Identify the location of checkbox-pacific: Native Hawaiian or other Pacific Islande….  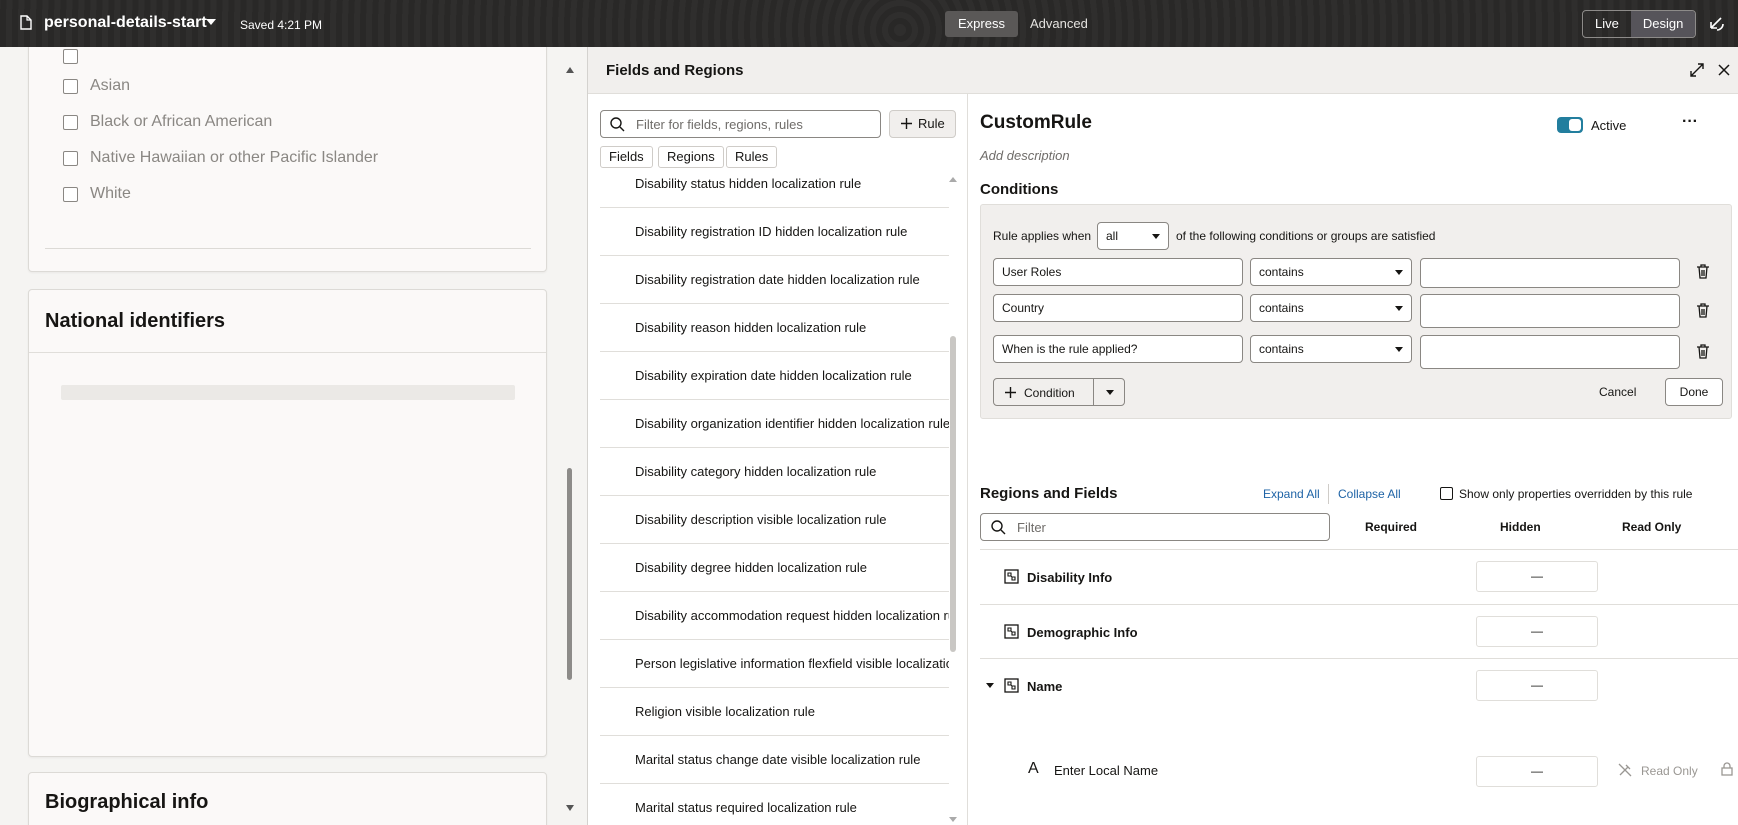
(220, 158).